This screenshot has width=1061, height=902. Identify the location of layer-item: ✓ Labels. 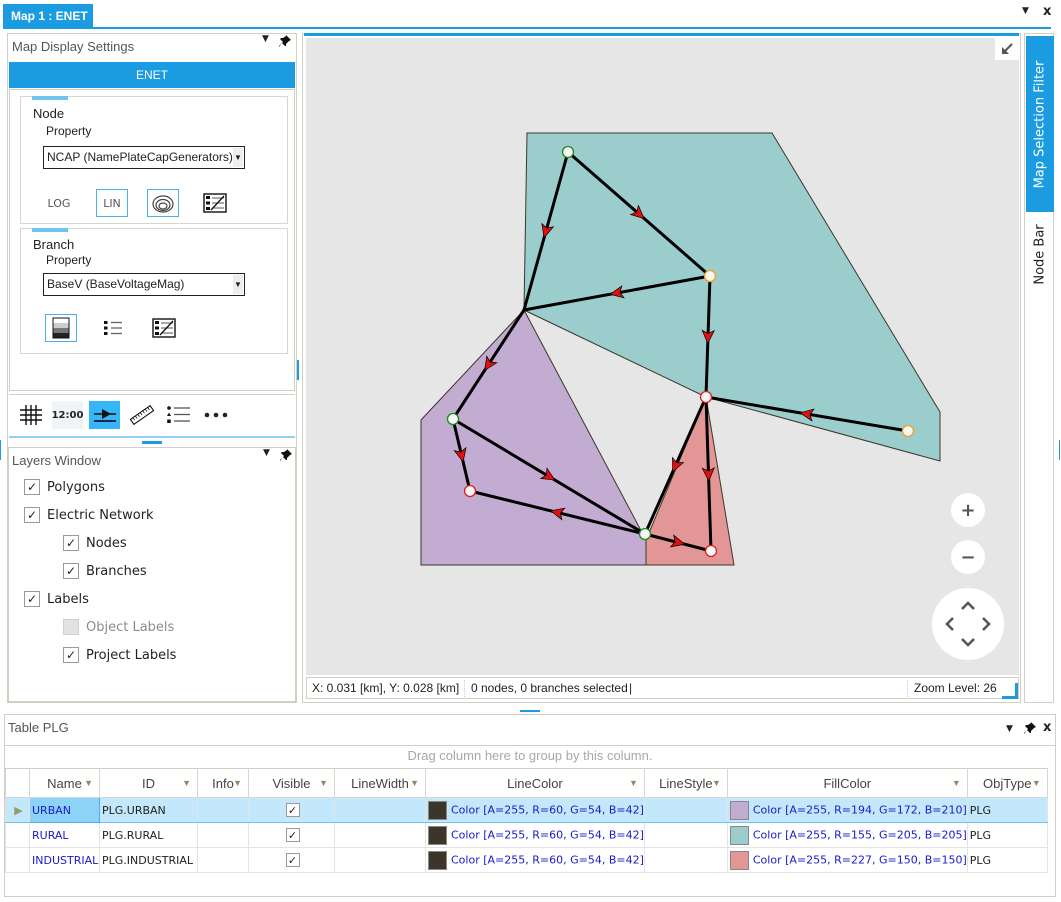
(56, 599).